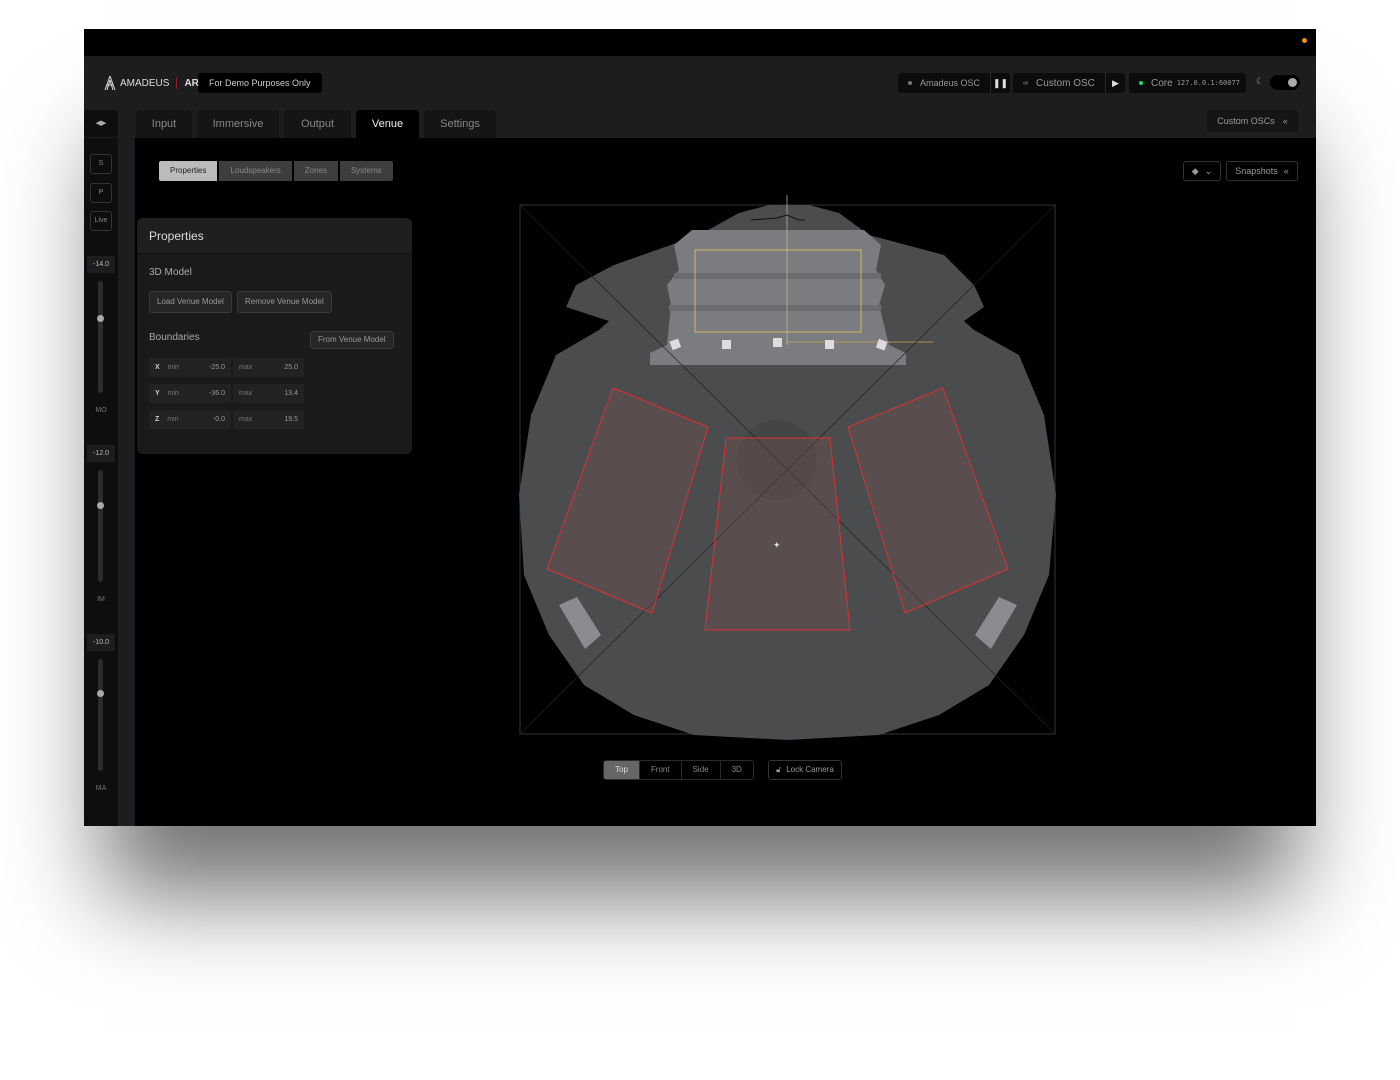 The image size is (1400, 1080). What do you see at coordinates (174, 337) in the screenshot?
I see `boundaries-heading: Boundaries` at bounding box center [174, 337].